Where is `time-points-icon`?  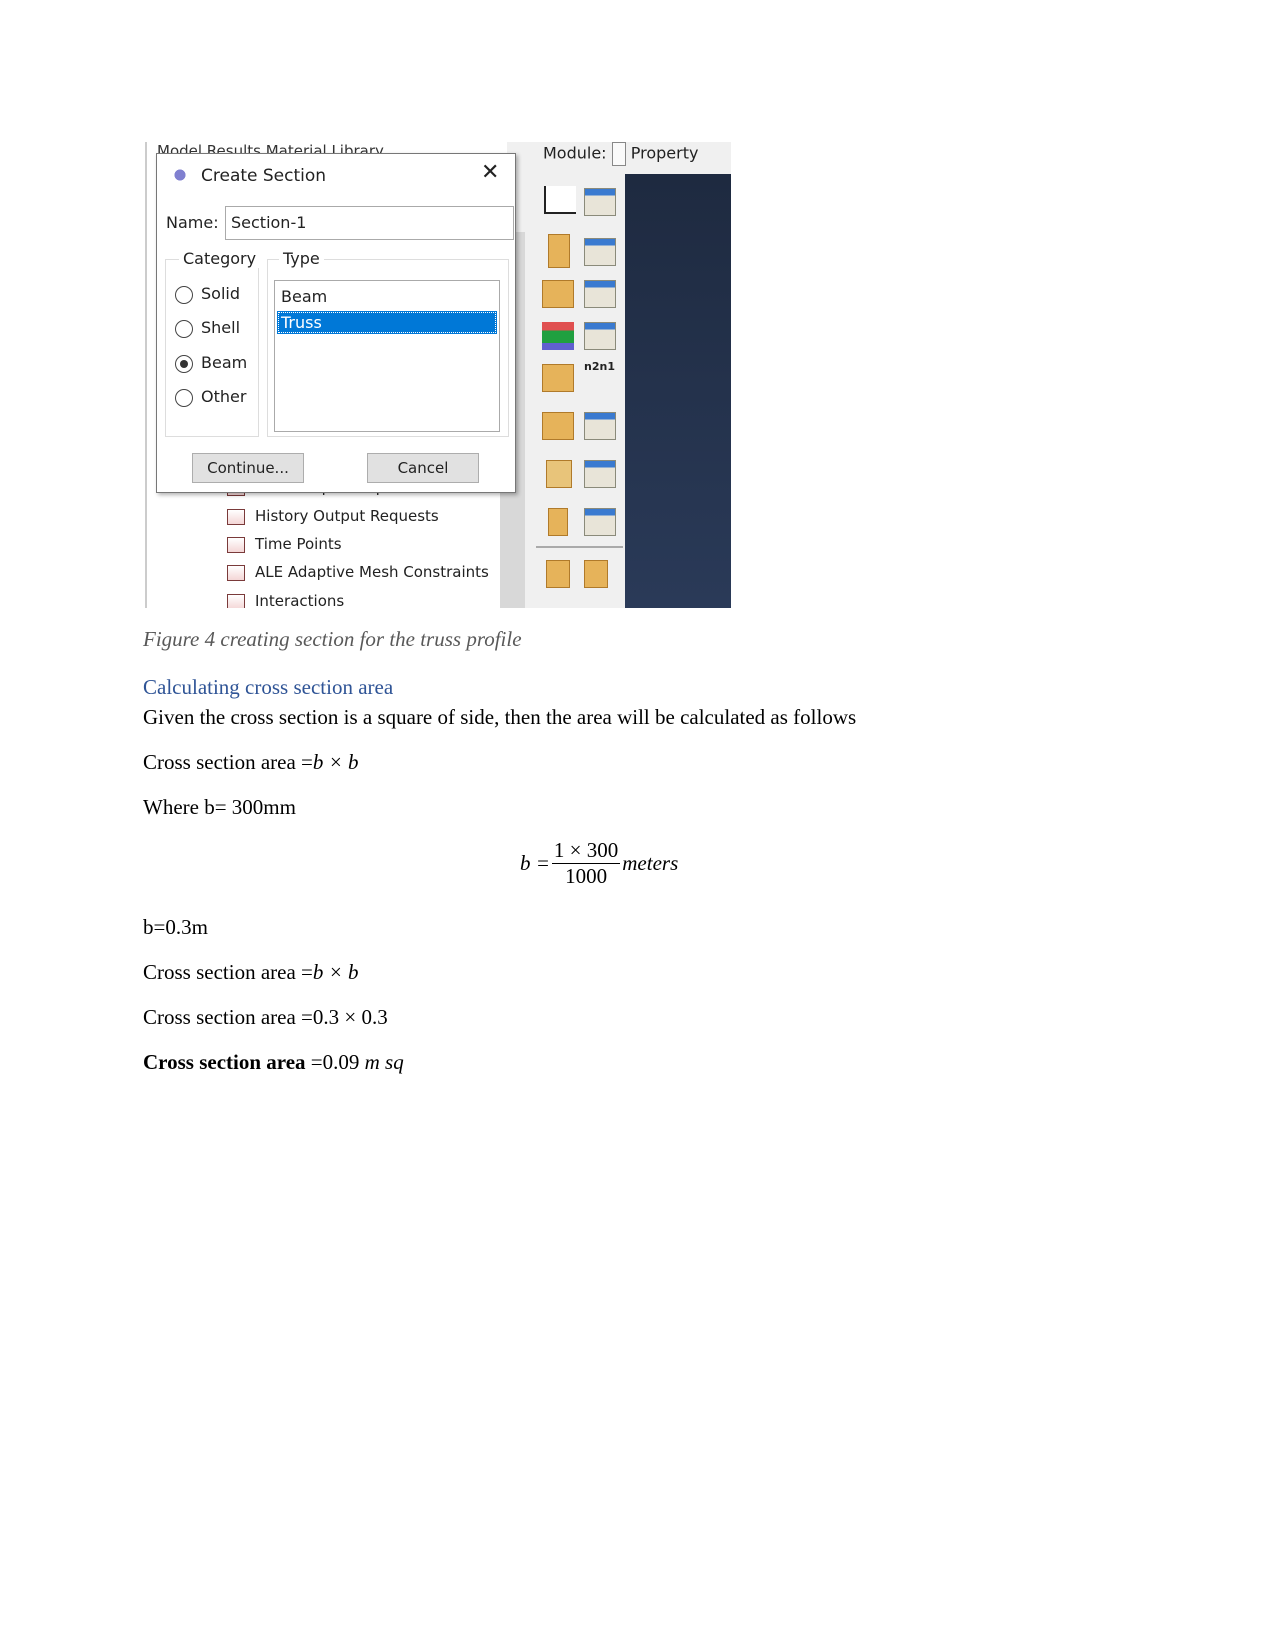
time-points-icon is located at coordinates (236, 544).